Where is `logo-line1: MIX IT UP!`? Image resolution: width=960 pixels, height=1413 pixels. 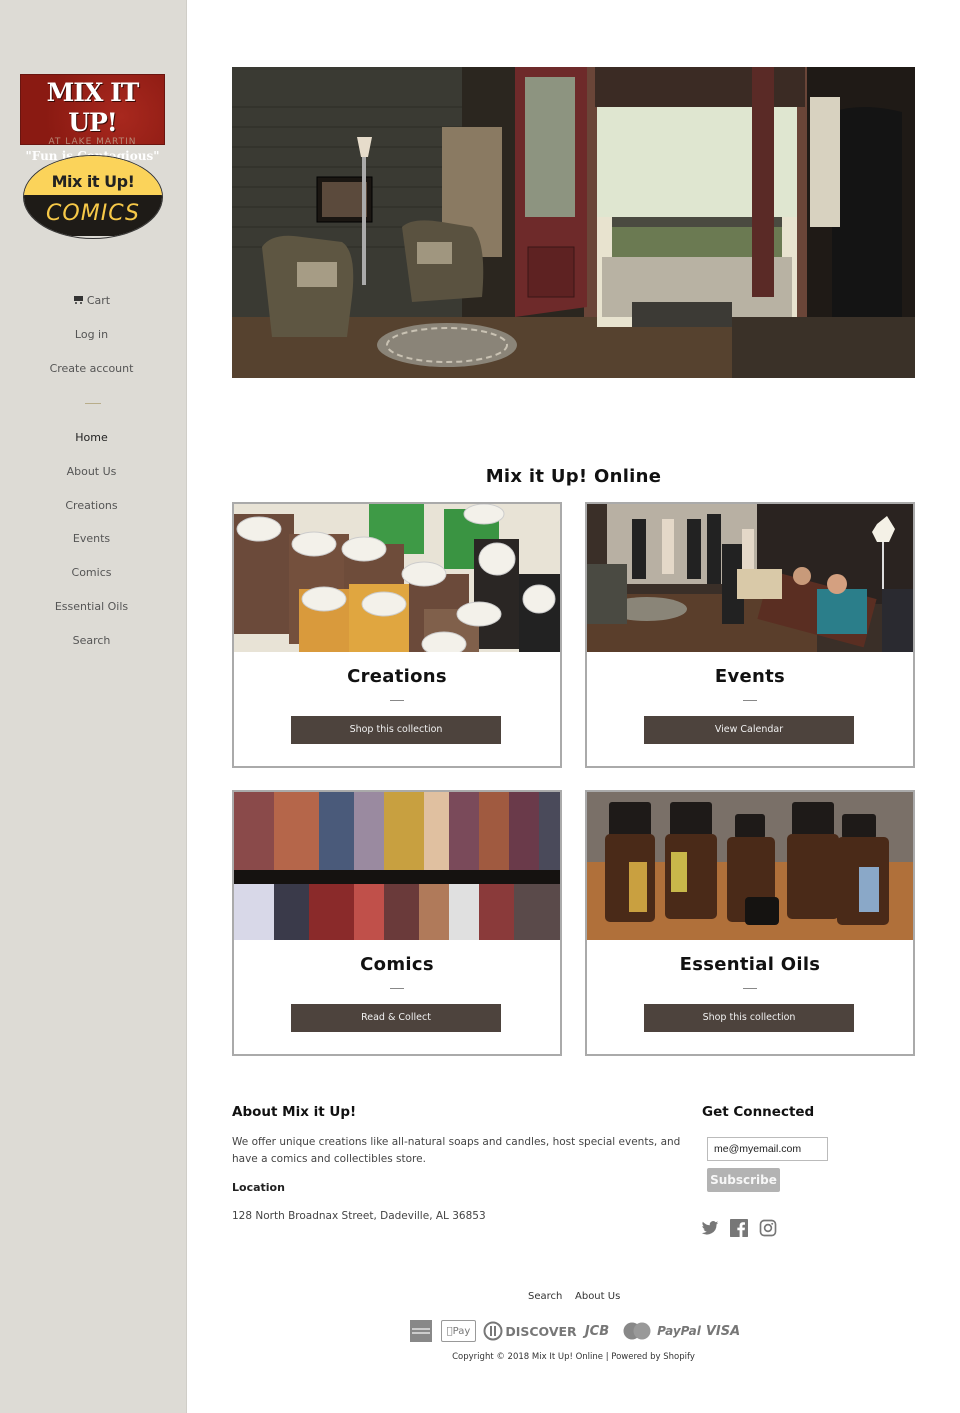 logo-line1: MIX IT UP! is located at coordinates (93, 107).